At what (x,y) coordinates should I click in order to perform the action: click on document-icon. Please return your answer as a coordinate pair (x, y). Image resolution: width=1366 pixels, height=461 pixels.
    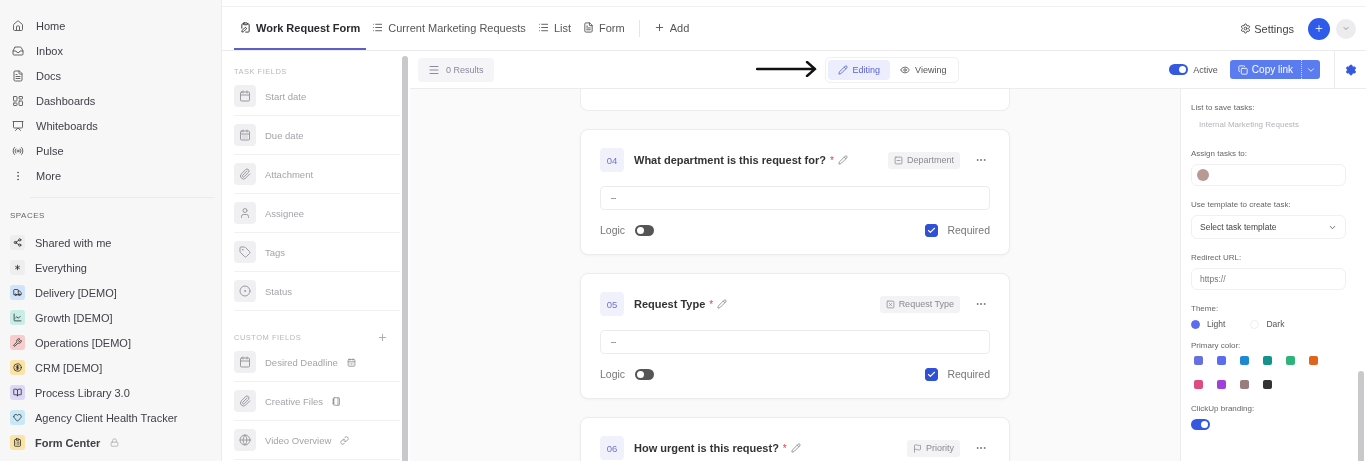
    Looking at the image, I should click on (18, 75).